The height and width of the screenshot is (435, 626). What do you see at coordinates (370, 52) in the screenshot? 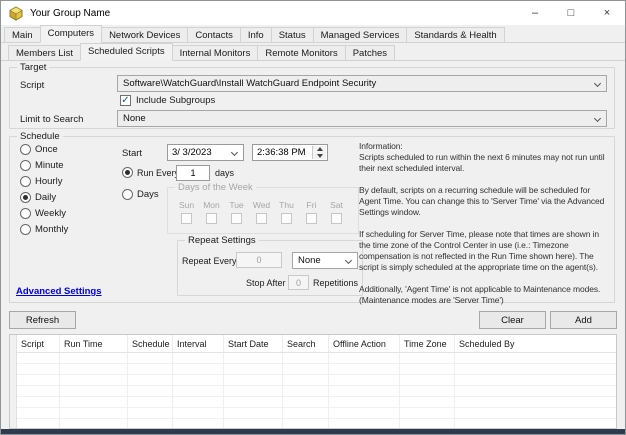
I see `subtab-patches: Patches` at bounding box center [370, 52].